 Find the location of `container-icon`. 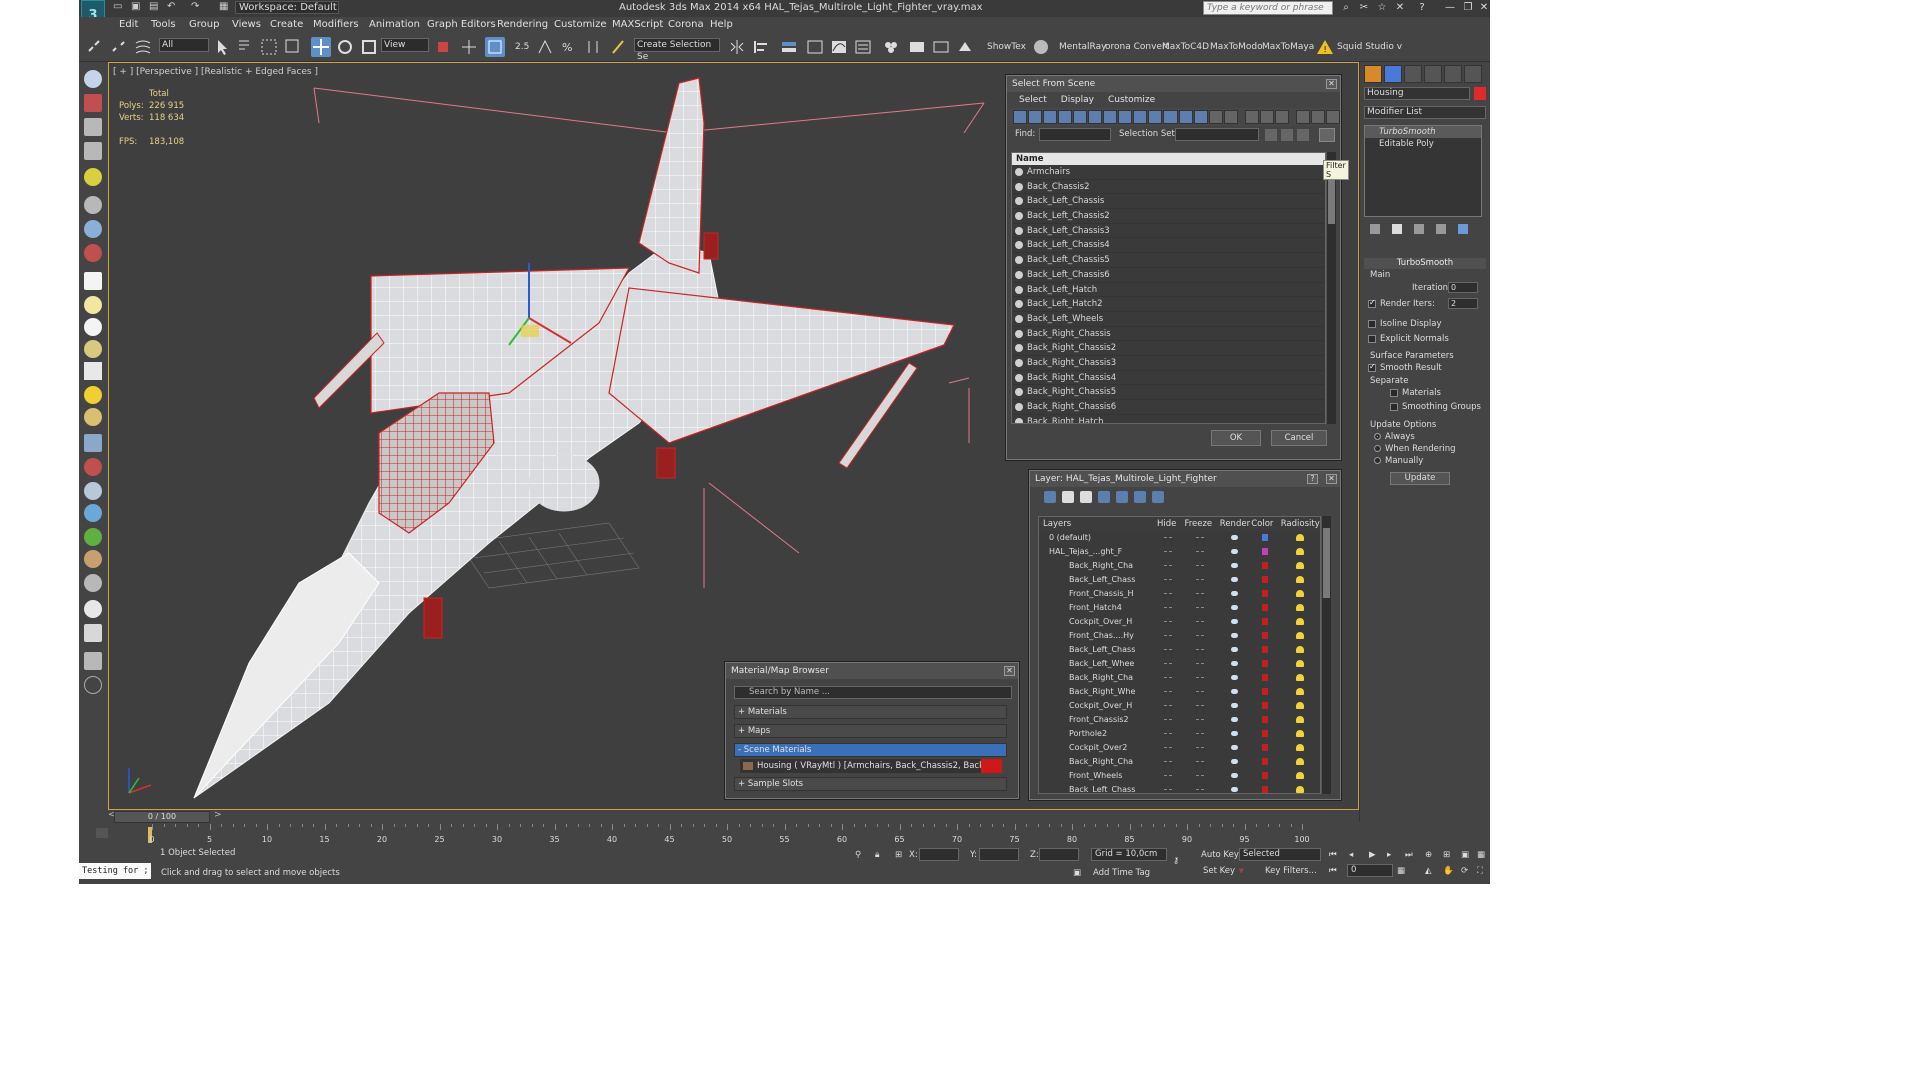

container-icon is located at coordinates (93, 127).